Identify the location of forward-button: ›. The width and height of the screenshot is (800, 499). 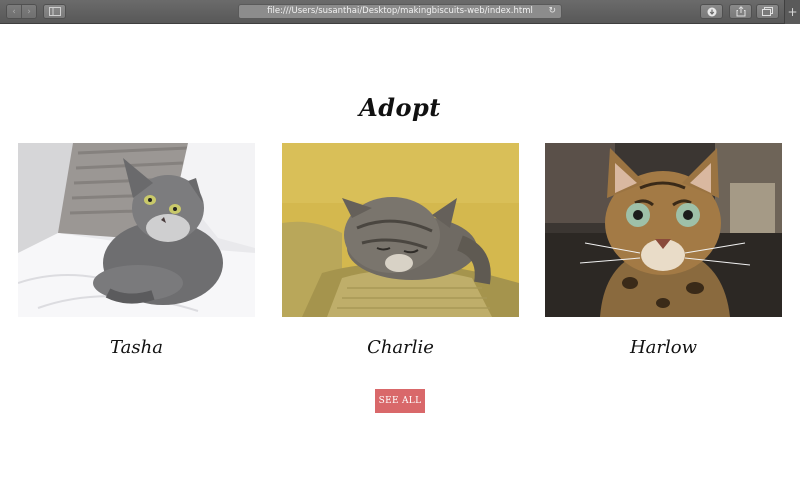
(28, 11).